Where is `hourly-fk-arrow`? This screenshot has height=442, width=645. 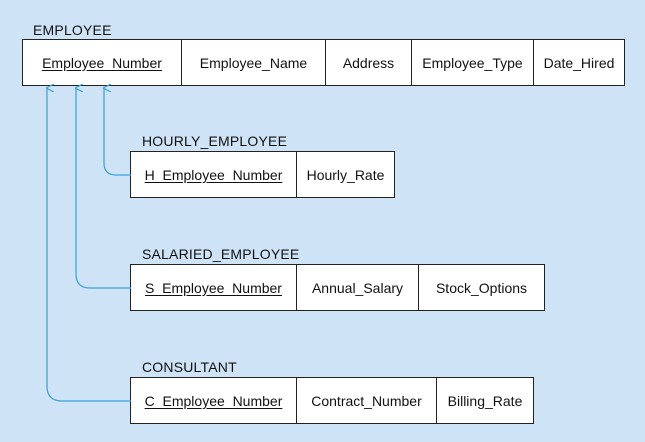
hourly-fk-arrow is located at coordinates (117, 132).